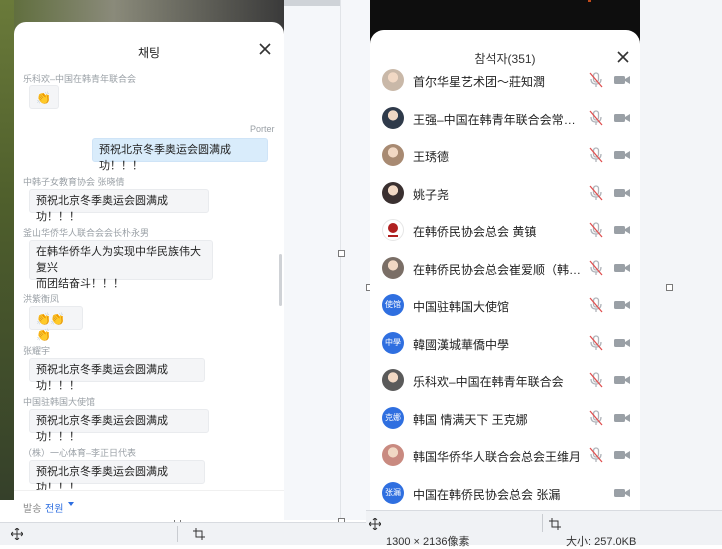 The image size is (722, 549). Describe the element at coordinates (479, 82) in the screenshot. I see `participant-name: 首尔华星艺术团～莊知潤` at that location.